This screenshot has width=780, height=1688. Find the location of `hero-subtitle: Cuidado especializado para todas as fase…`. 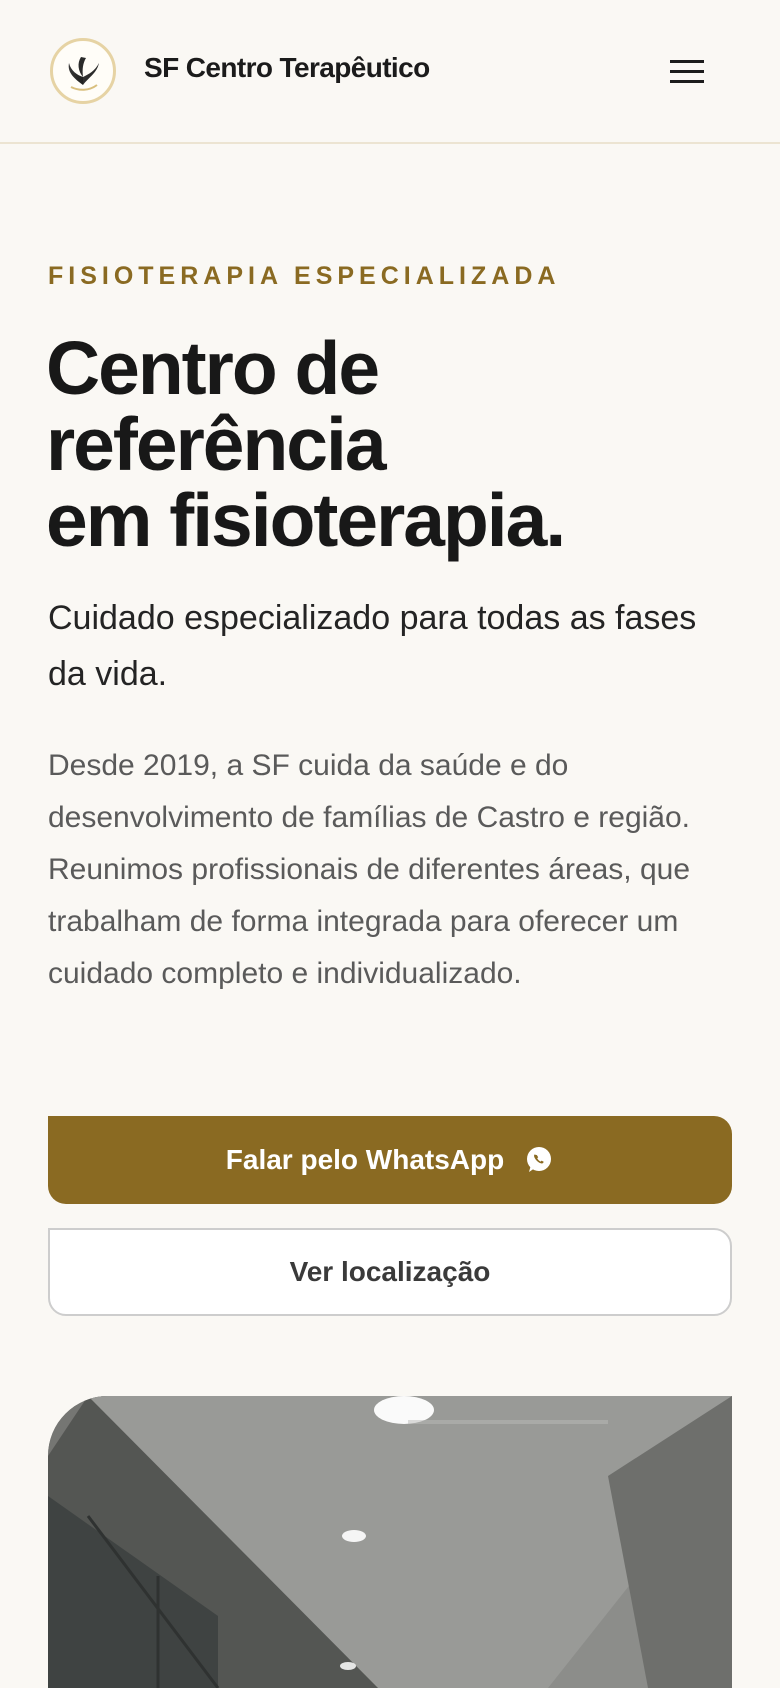

hero-subtitle: Cuidado especializado para todas as fase… is located at coordinates (372, 646).